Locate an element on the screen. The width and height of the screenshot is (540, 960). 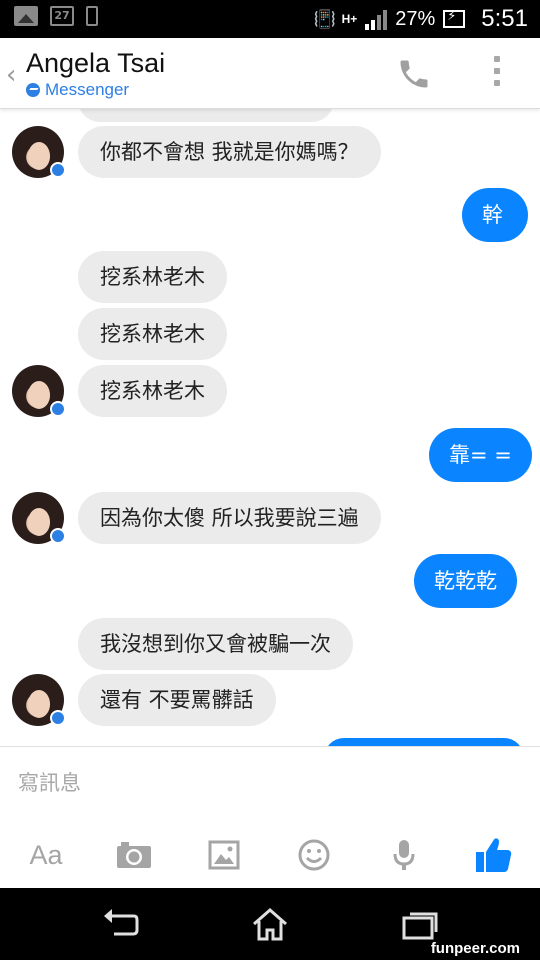
calendar-notification-icon: 27 is located at coordinates (62, 16).